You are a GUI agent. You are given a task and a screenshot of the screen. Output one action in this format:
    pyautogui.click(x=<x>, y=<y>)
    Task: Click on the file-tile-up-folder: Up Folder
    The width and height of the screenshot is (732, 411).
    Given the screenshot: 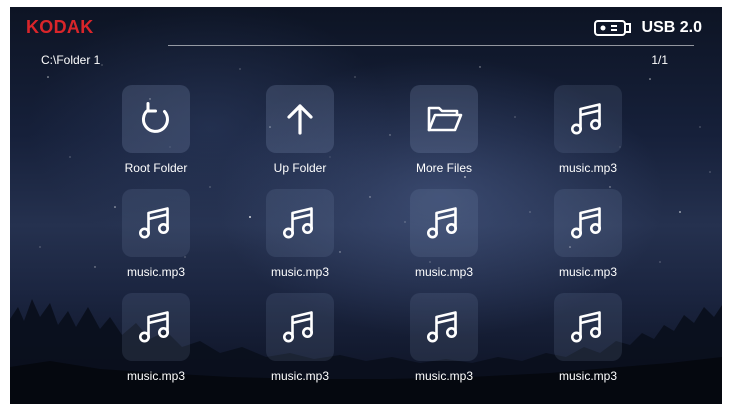 What is the action you would take?
    pyautogui.click(x=300, y=135)
    